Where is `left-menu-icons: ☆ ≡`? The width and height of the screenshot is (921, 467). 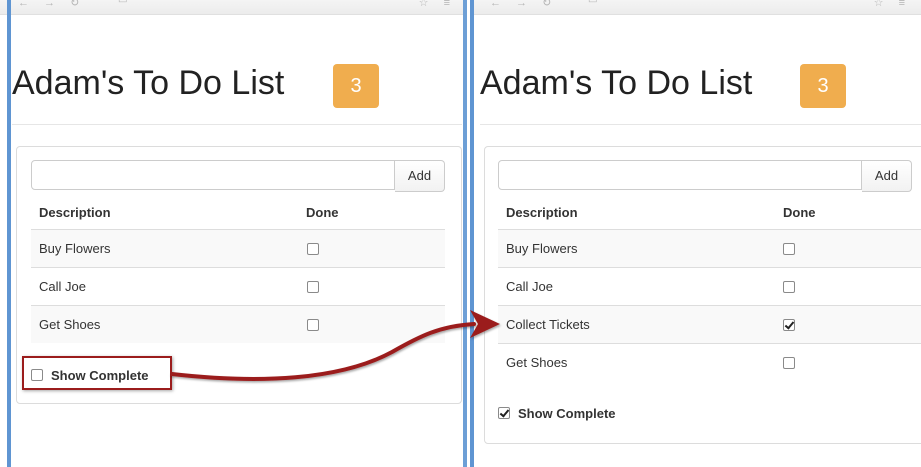
left-menu-icons: ☆ ≡ is located at coordinates (437, 4).